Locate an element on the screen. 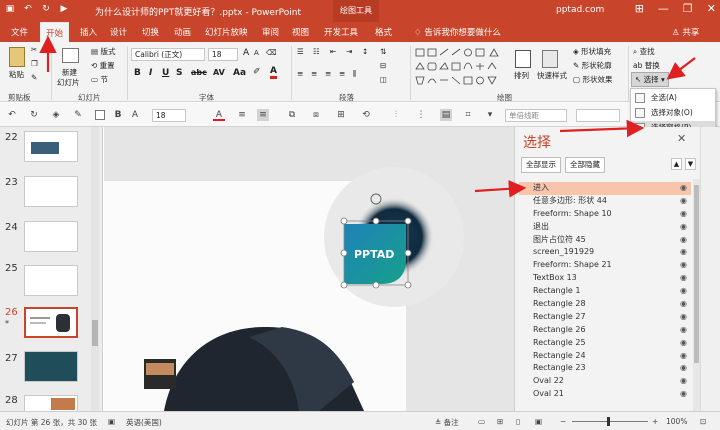 This screenshot has width=720, height=430. shape-fill-button: ◈ 形状填充 is located at coordinates (592, 51).